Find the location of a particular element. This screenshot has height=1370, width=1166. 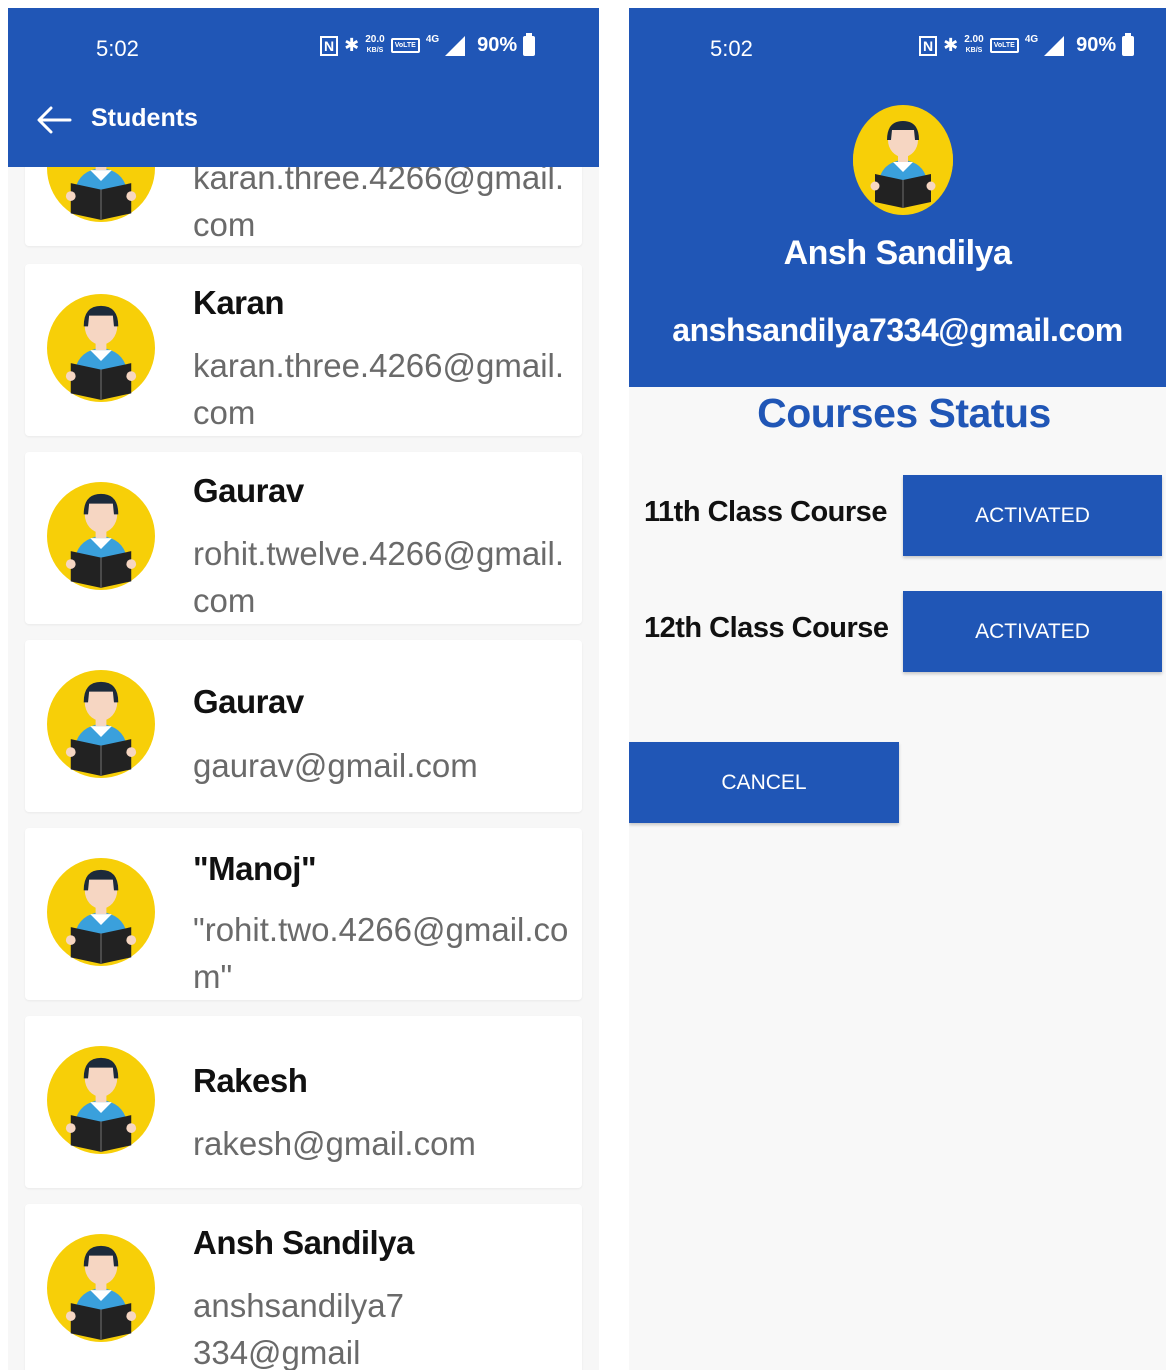

course-label: 12th Class Course is located at coordinates (766, 628).